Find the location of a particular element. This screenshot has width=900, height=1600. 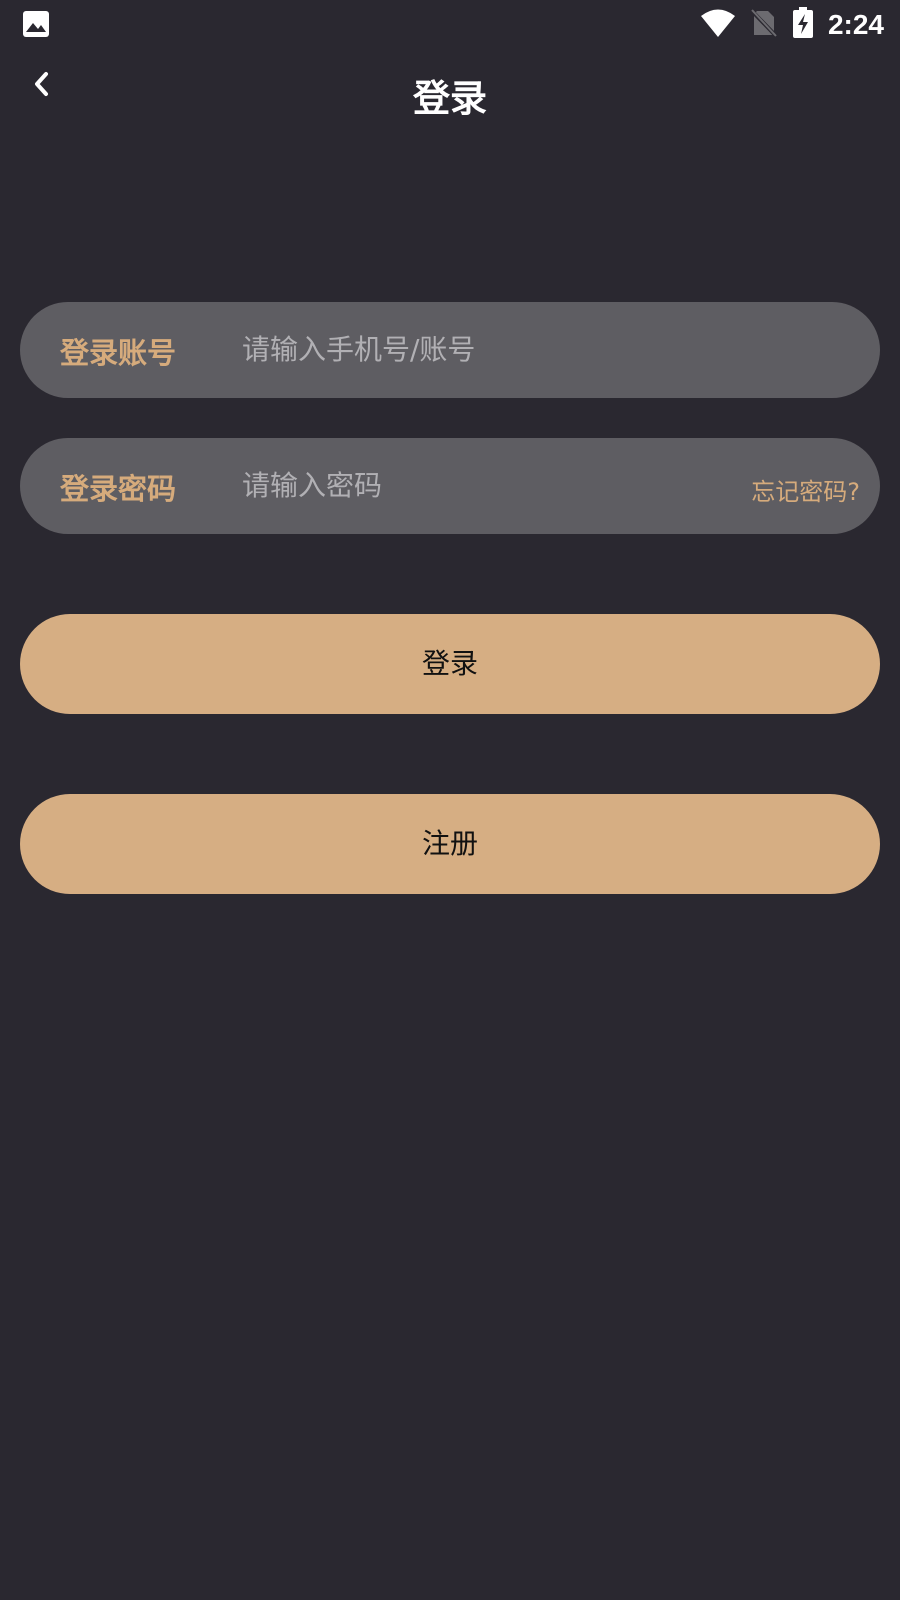

register-button: 注册 is located at coordinates (450, 844).